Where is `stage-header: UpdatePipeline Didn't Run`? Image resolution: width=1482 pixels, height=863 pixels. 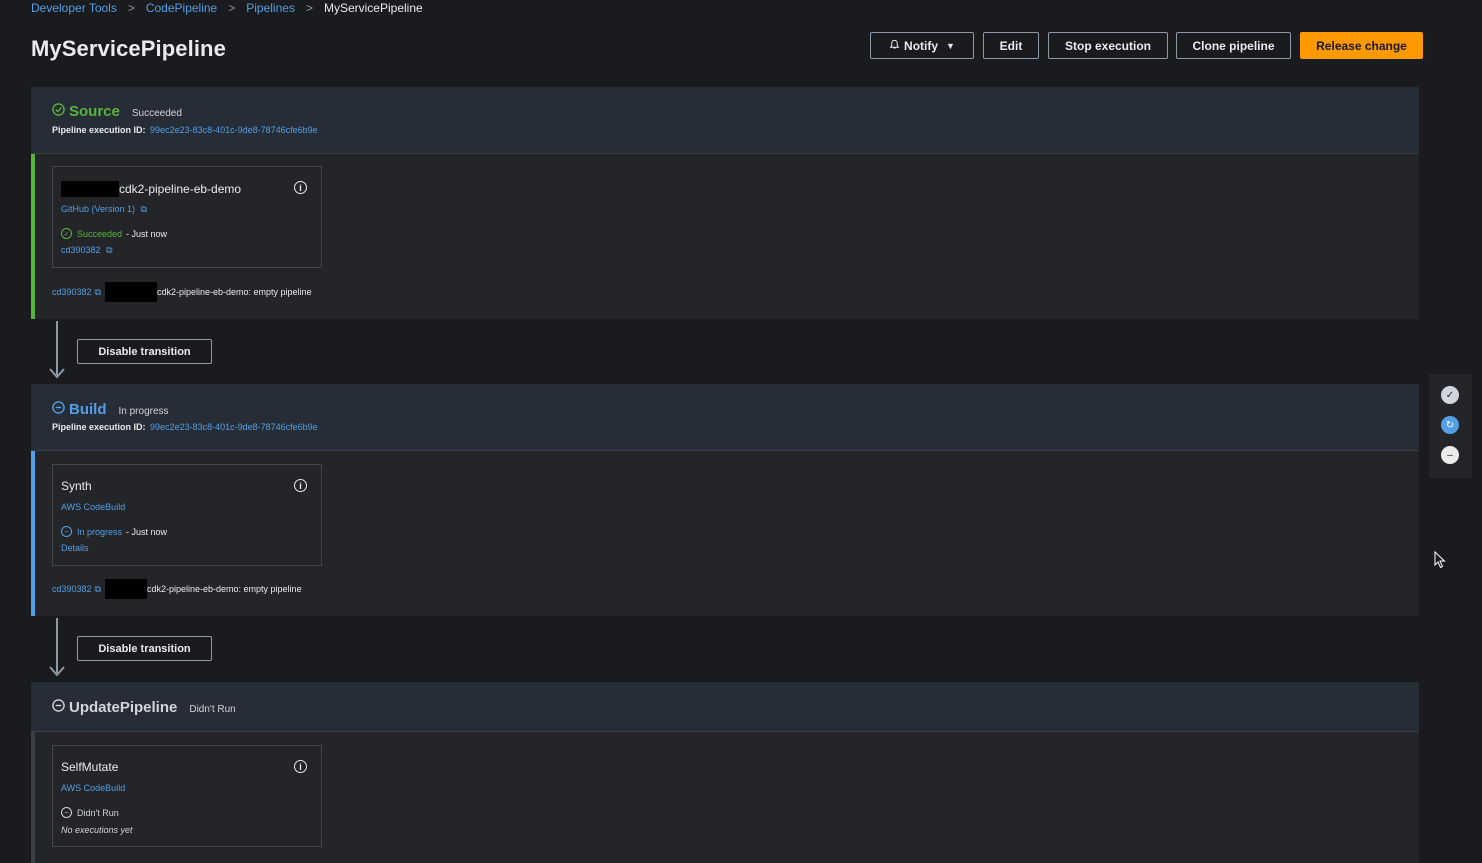
stage-header: UpdatePipeline Didn't Run is located at coordinates (725, 707).